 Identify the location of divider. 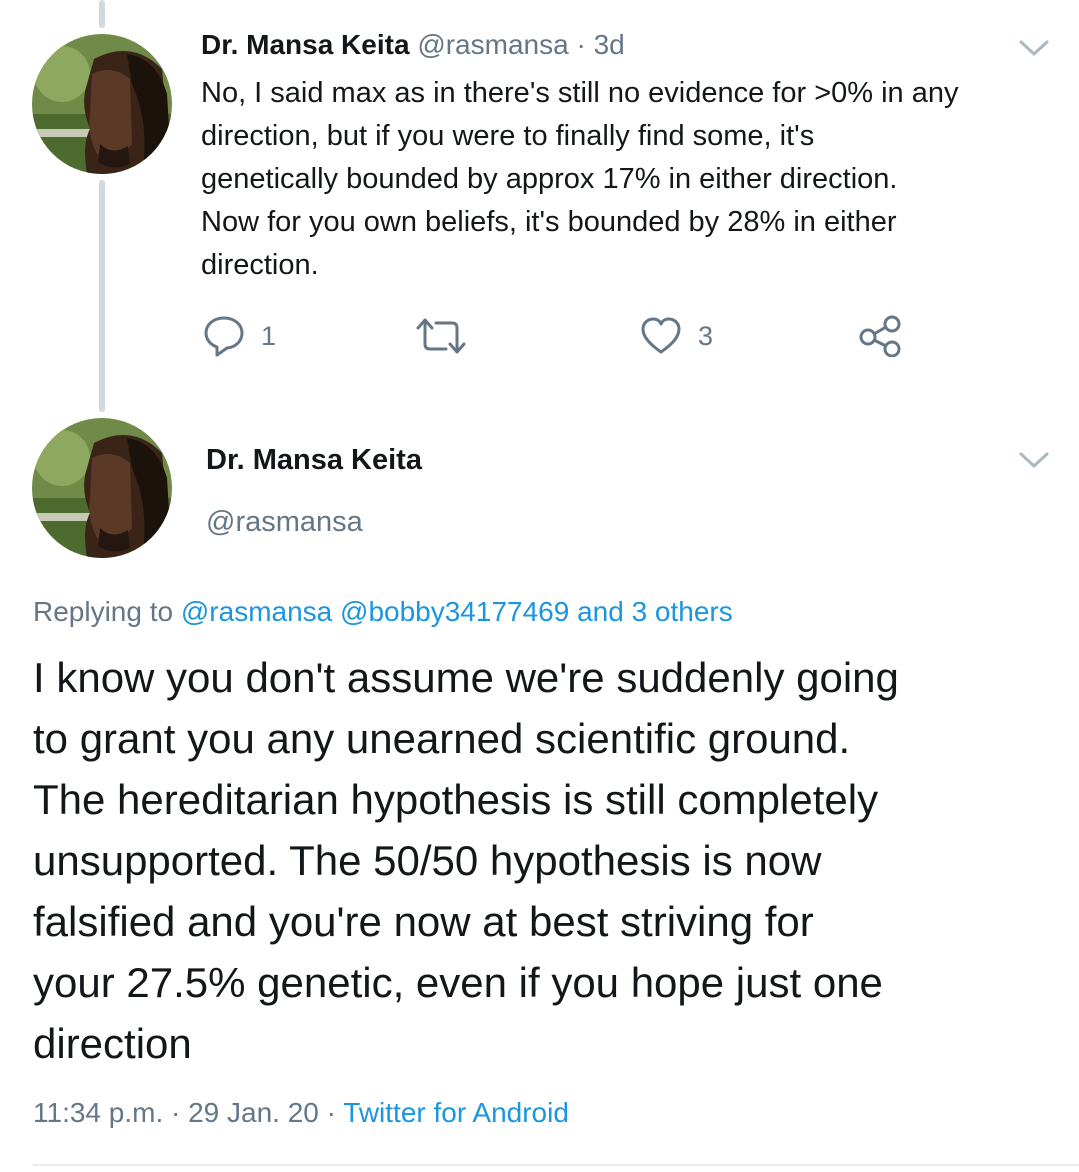
(556, 1165).